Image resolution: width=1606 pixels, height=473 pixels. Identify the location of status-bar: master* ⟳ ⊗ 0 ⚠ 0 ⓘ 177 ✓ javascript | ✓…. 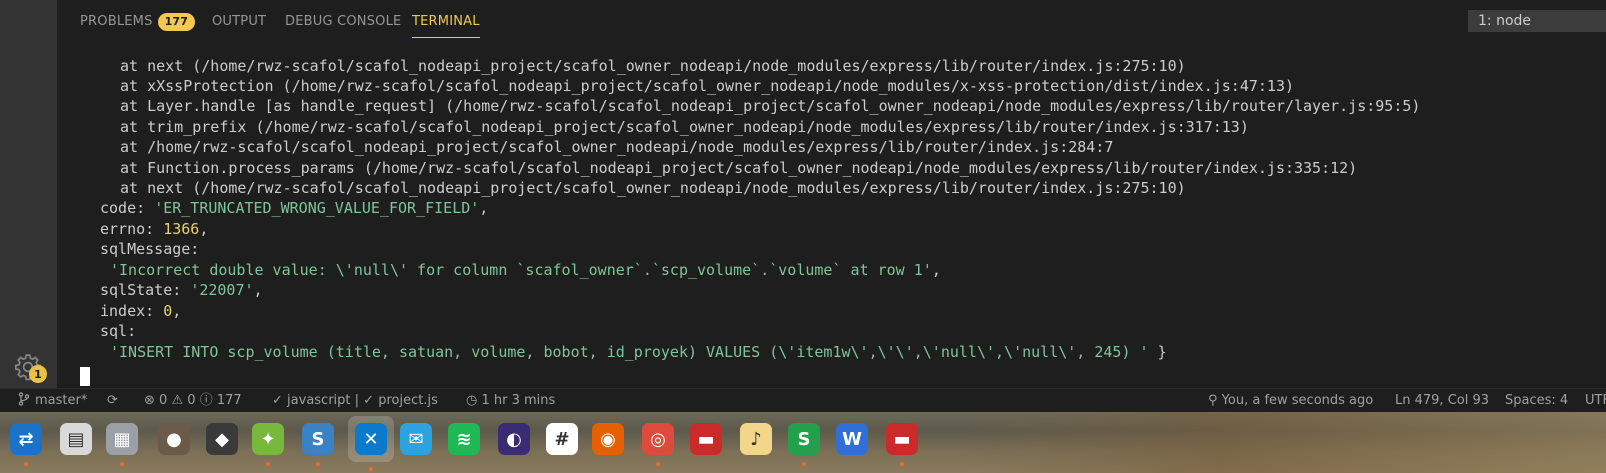
(803, 400).